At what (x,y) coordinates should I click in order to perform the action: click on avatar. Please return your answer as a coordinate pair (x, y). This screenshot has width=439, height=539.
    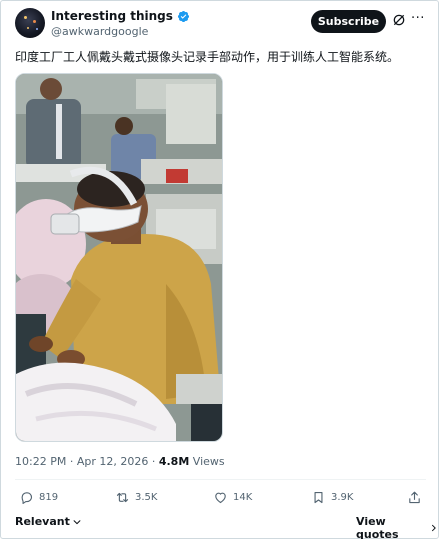
    Looking at the image, I should click on (30, 23).